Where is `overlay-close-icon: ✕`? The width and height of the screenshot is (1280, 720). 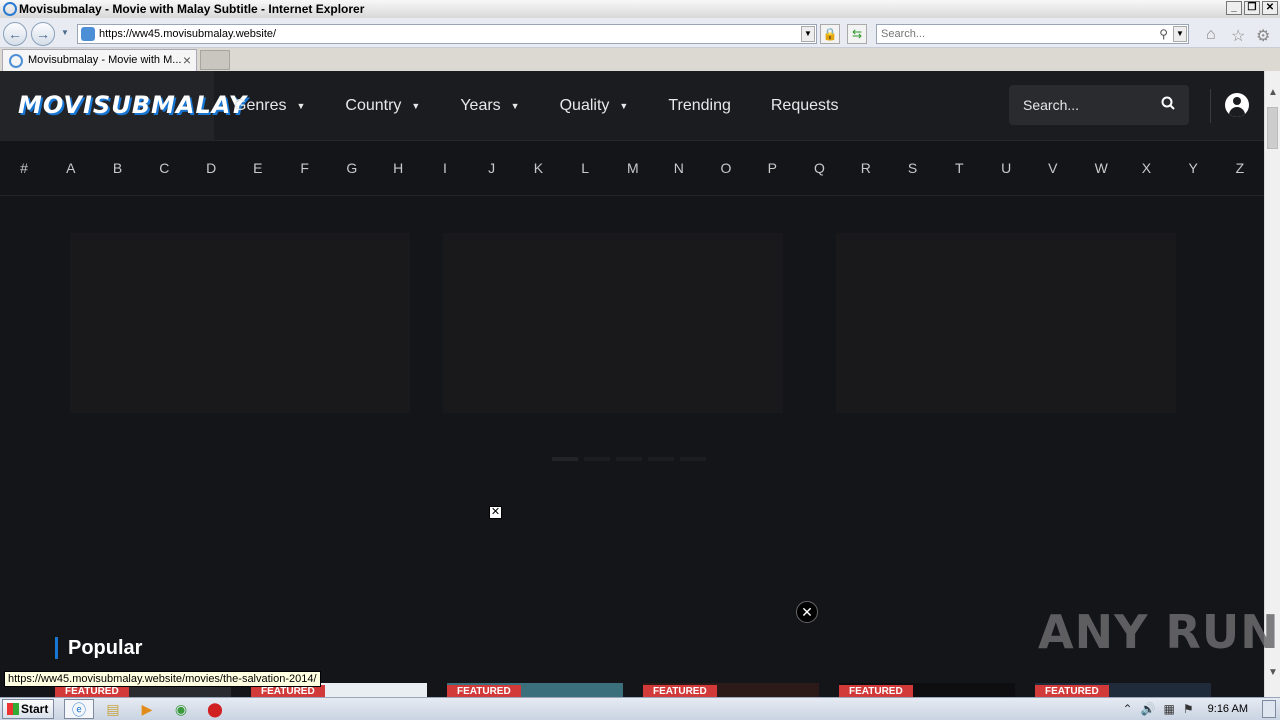
overlay-close-icon: ✕ is located at coordinates (807, 612).